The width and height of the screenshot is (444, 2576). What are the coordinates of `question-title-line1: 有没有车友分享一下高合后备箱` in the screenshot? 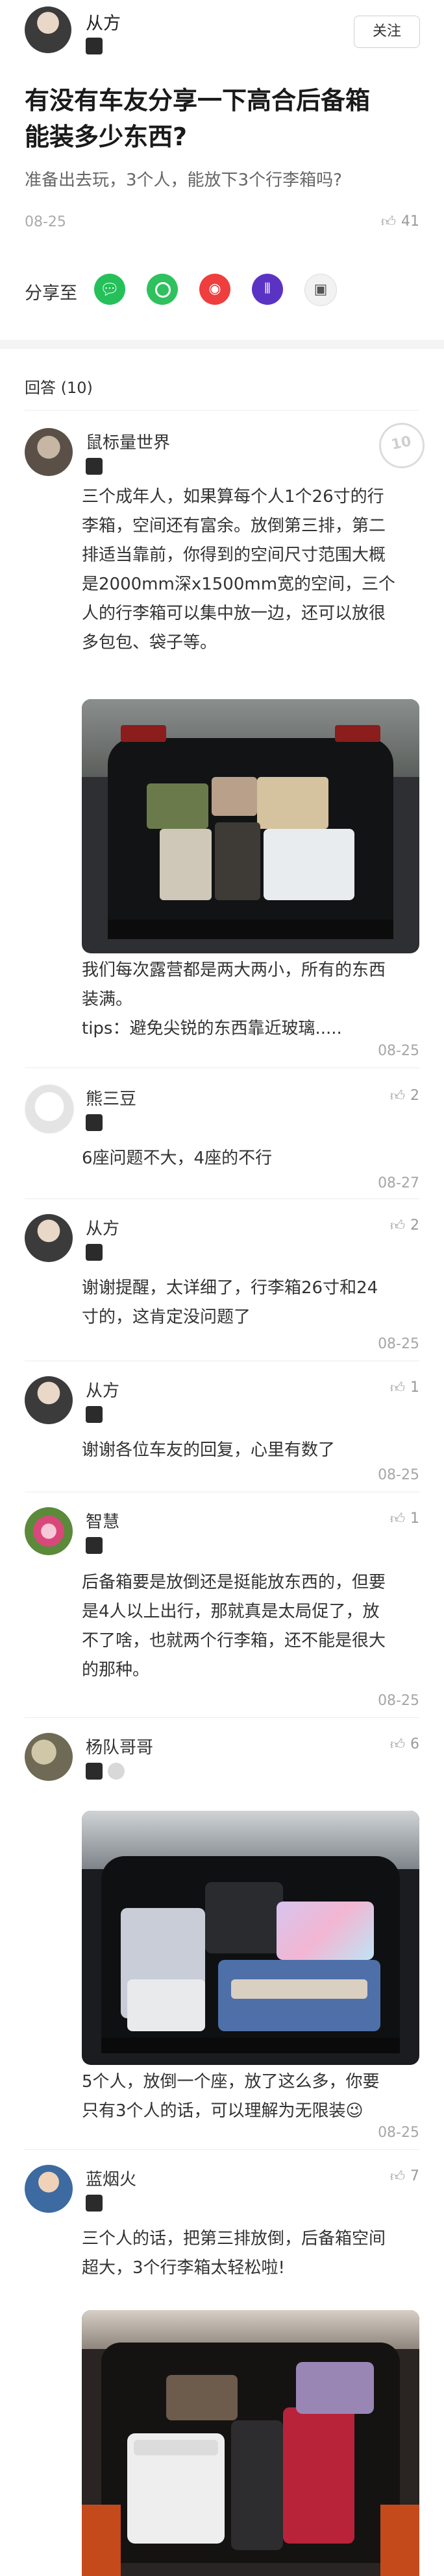 It's located at (198, 101).